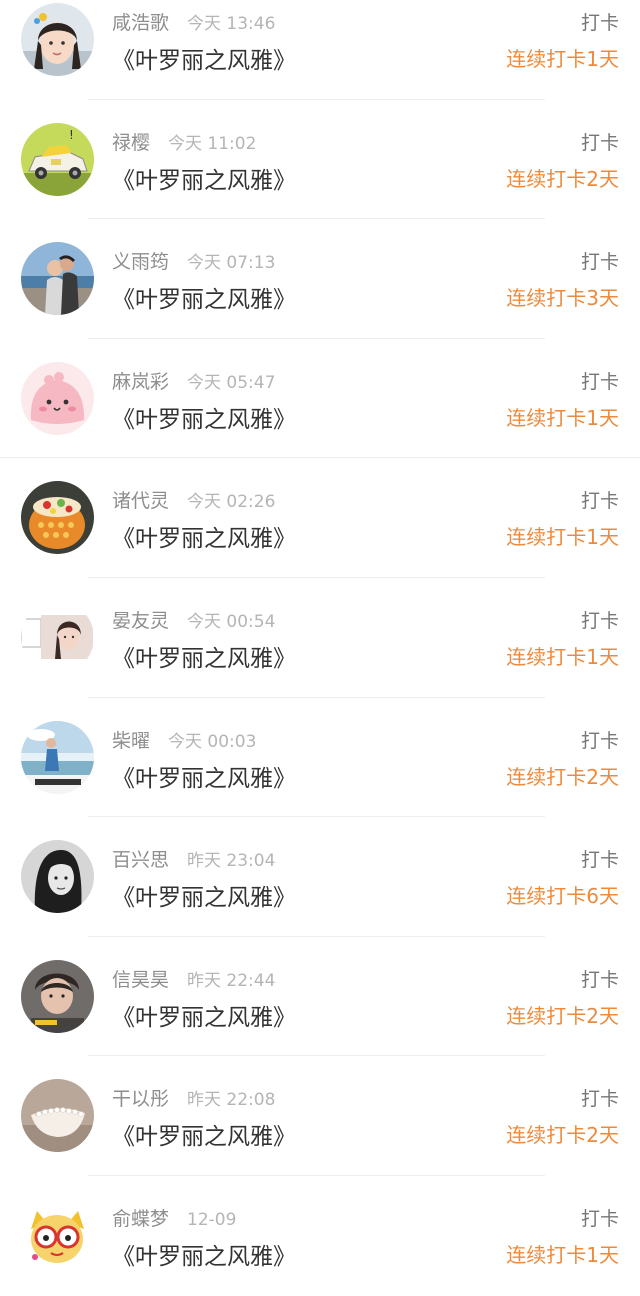  I want to click on user-name: 禄樱 今天 11:02, so click(184, 141).